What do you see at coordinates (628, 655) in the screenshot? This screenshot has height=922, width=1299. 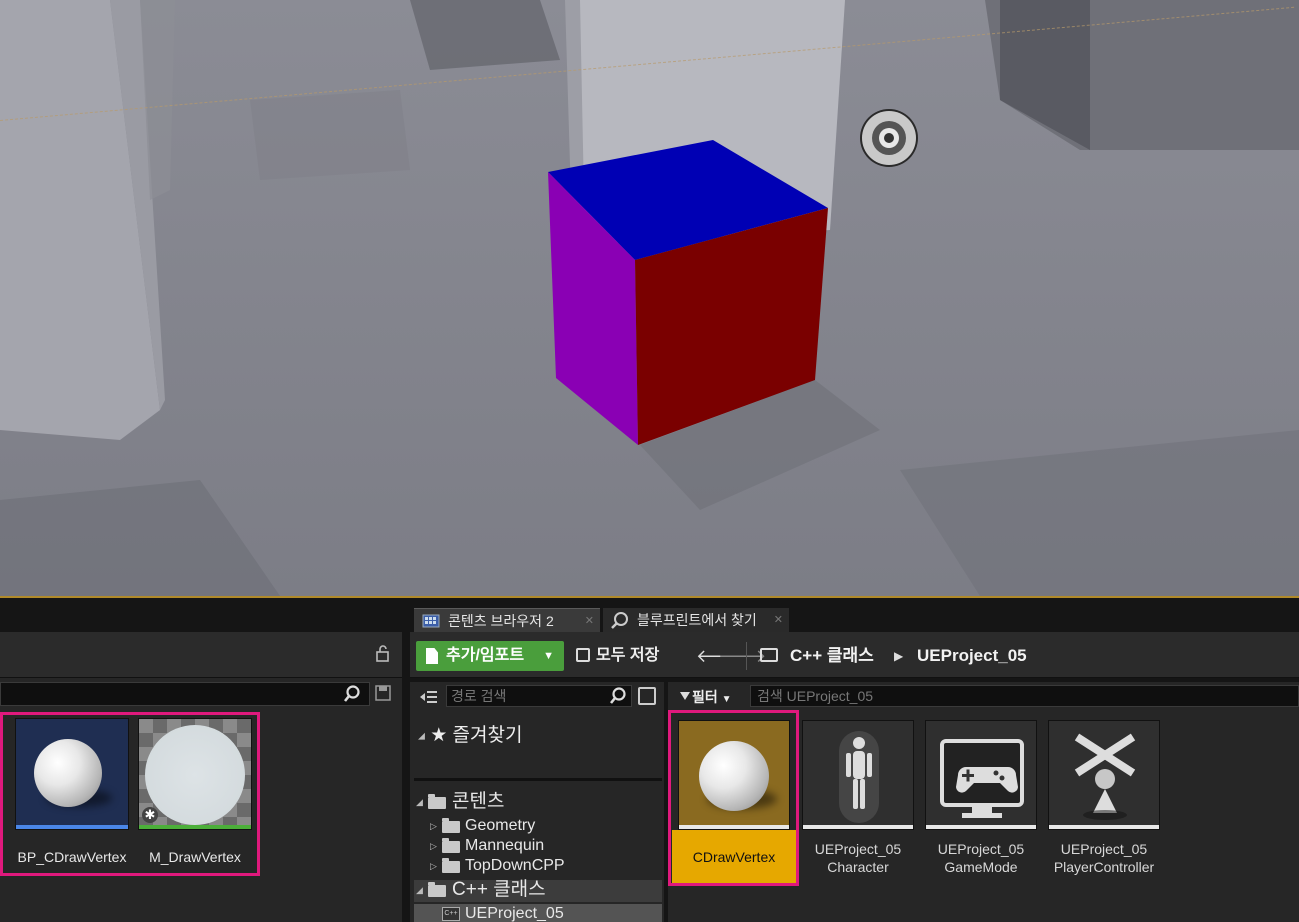 I see `save-all-label: 모두 저장` at bounding box center [628, 655].